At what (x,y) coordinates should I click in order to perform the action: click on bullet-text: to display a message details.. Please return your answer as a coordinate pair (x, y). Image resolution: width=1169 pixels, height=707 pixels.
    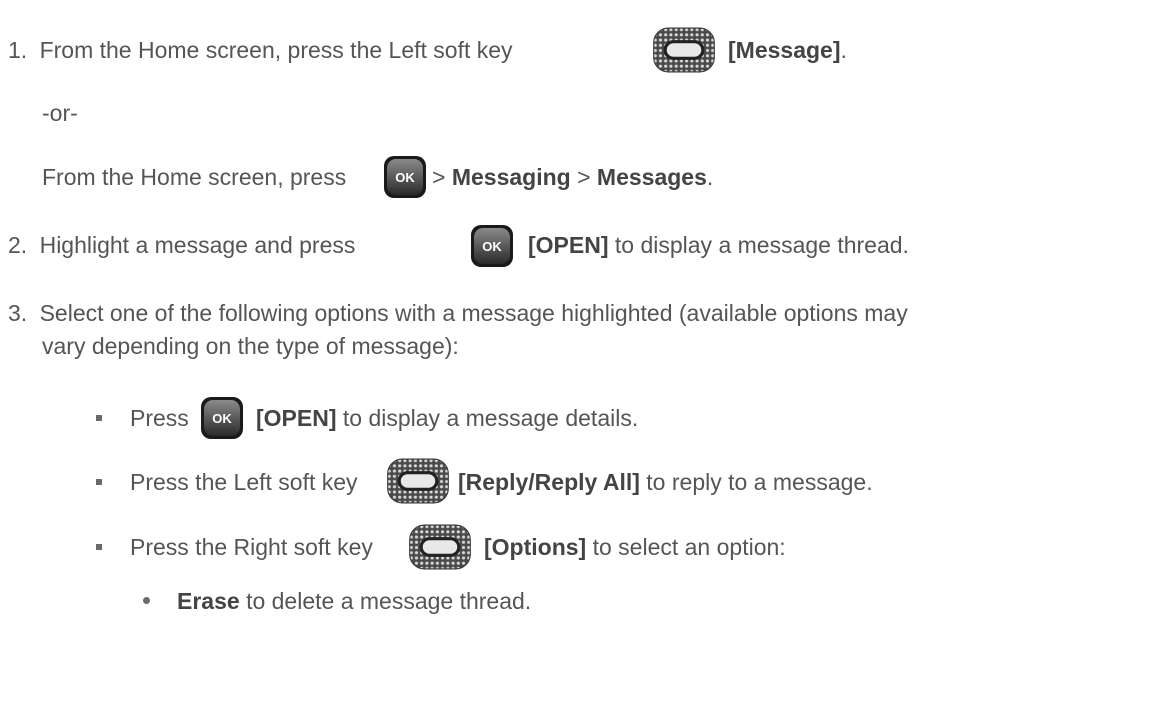
    Looking at the image, I should click on (490, 418).